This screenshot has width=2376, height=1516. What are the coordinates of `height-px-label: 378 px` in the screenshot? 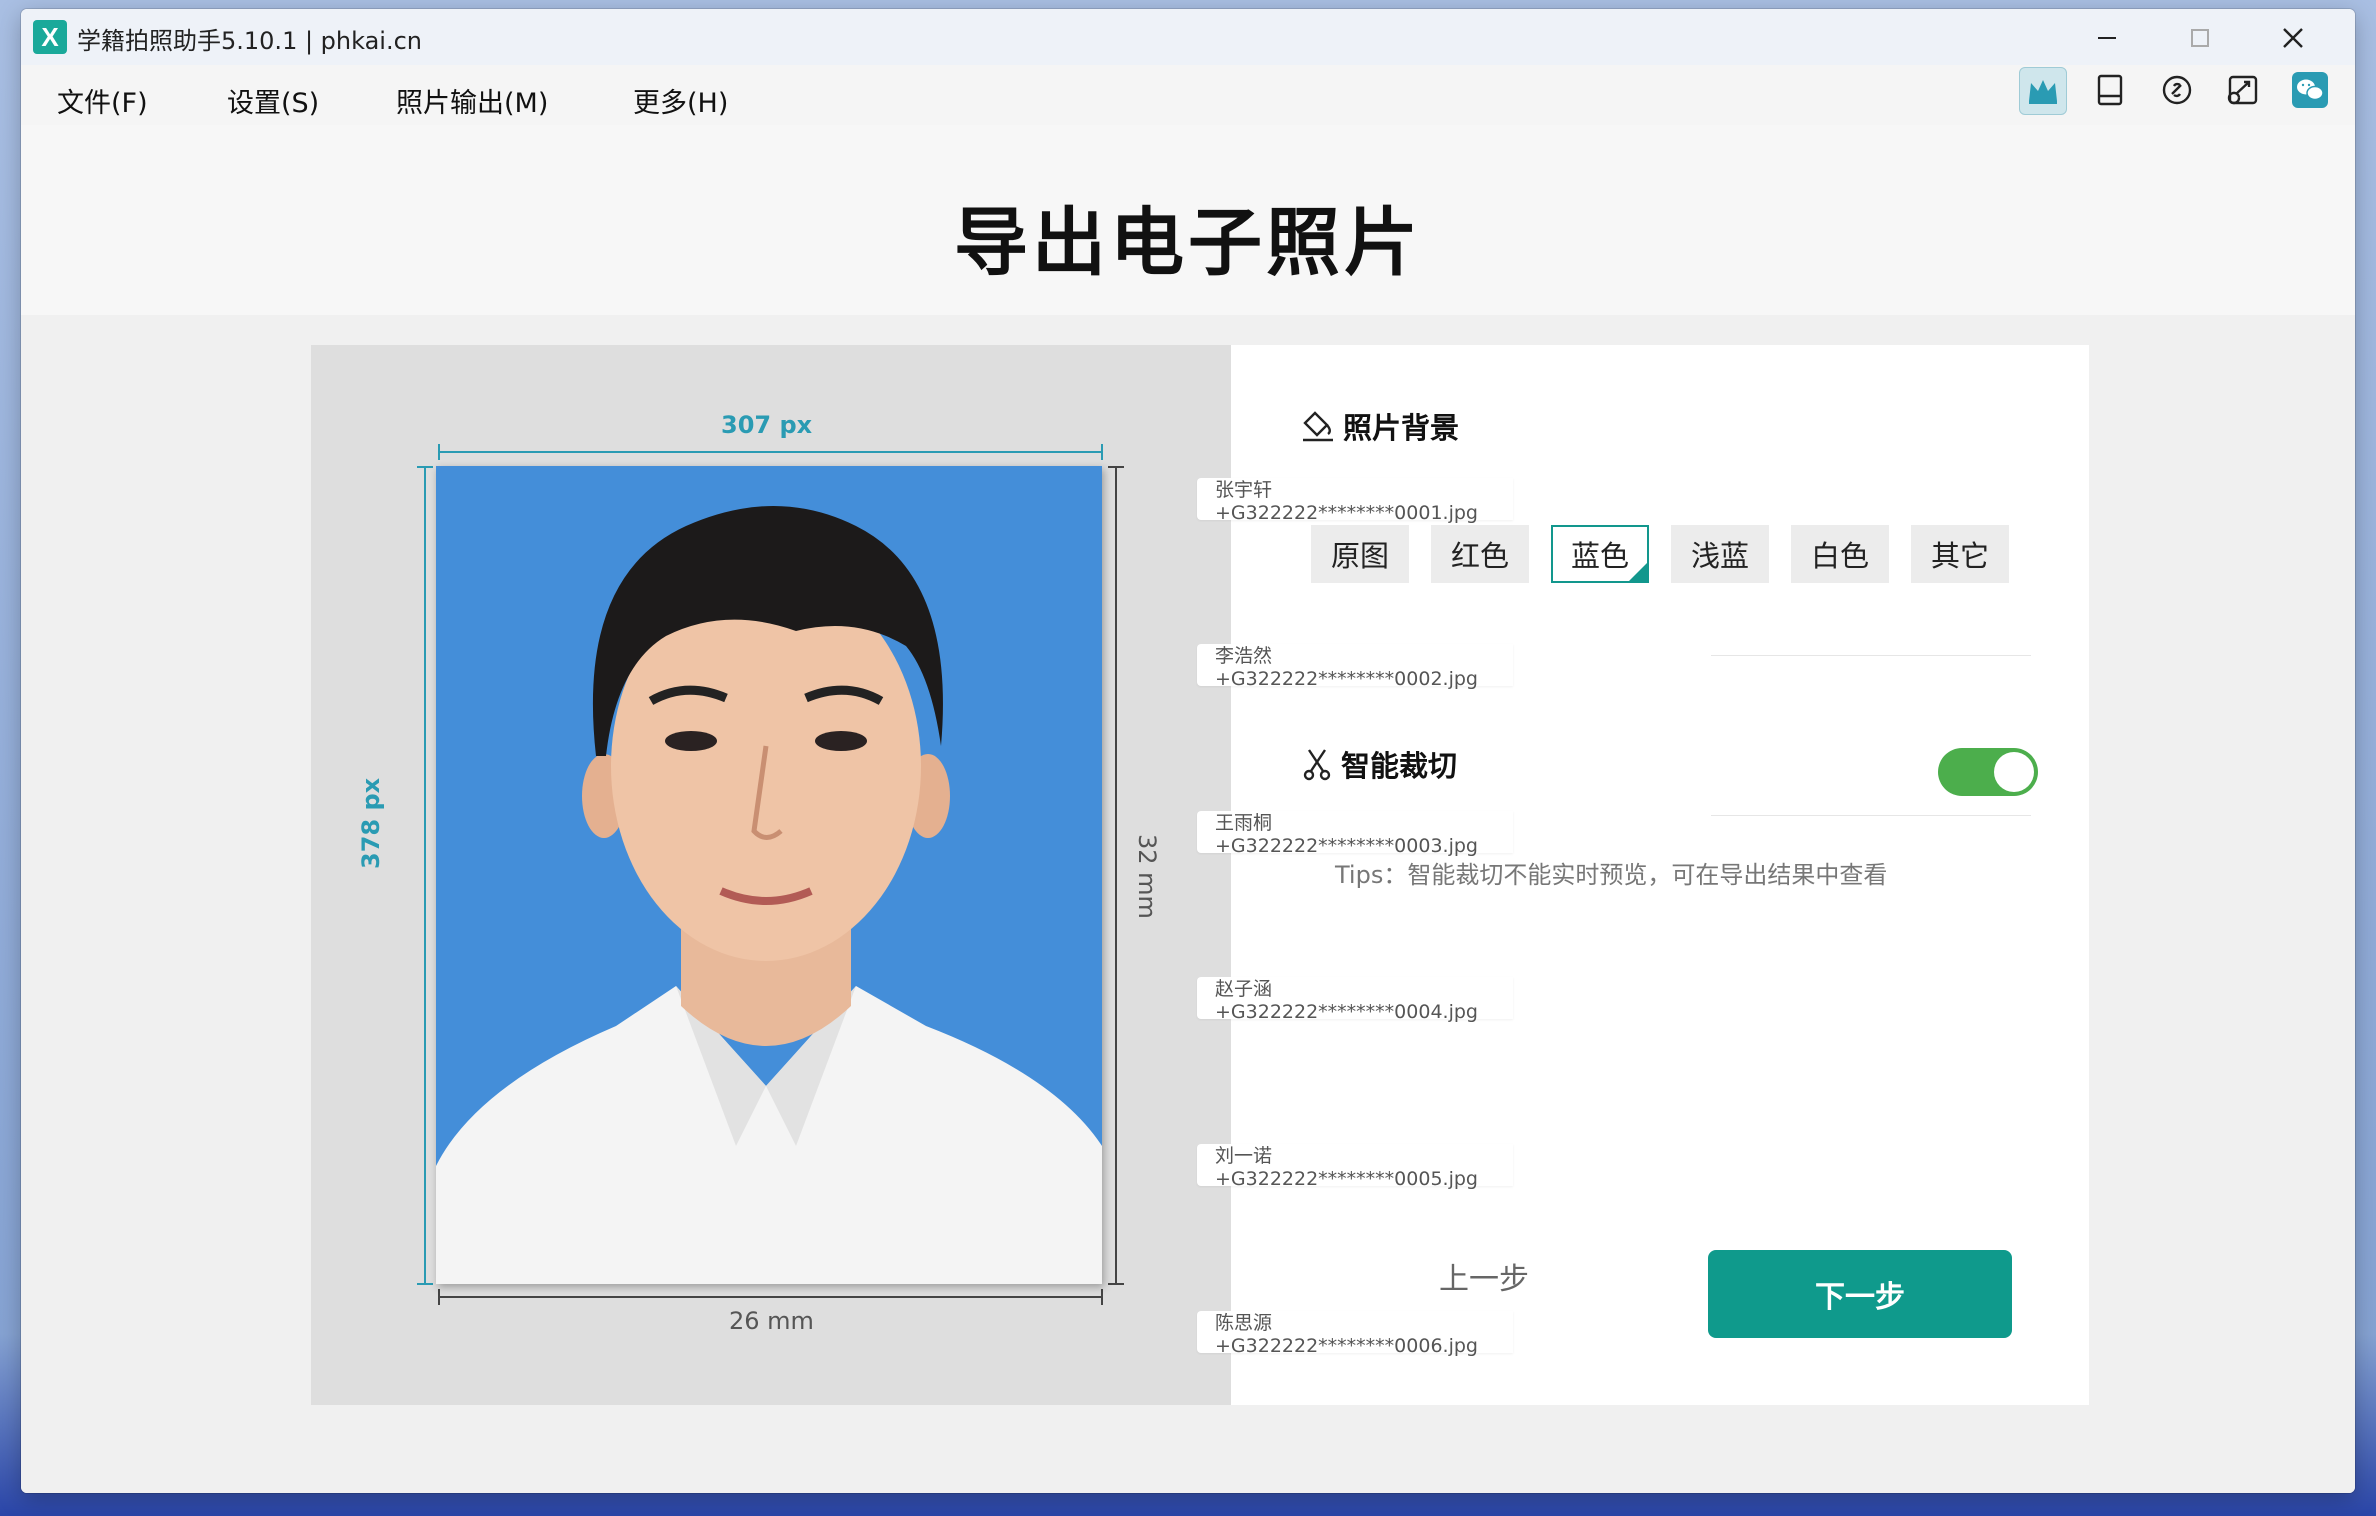 It's located at (371, 823).